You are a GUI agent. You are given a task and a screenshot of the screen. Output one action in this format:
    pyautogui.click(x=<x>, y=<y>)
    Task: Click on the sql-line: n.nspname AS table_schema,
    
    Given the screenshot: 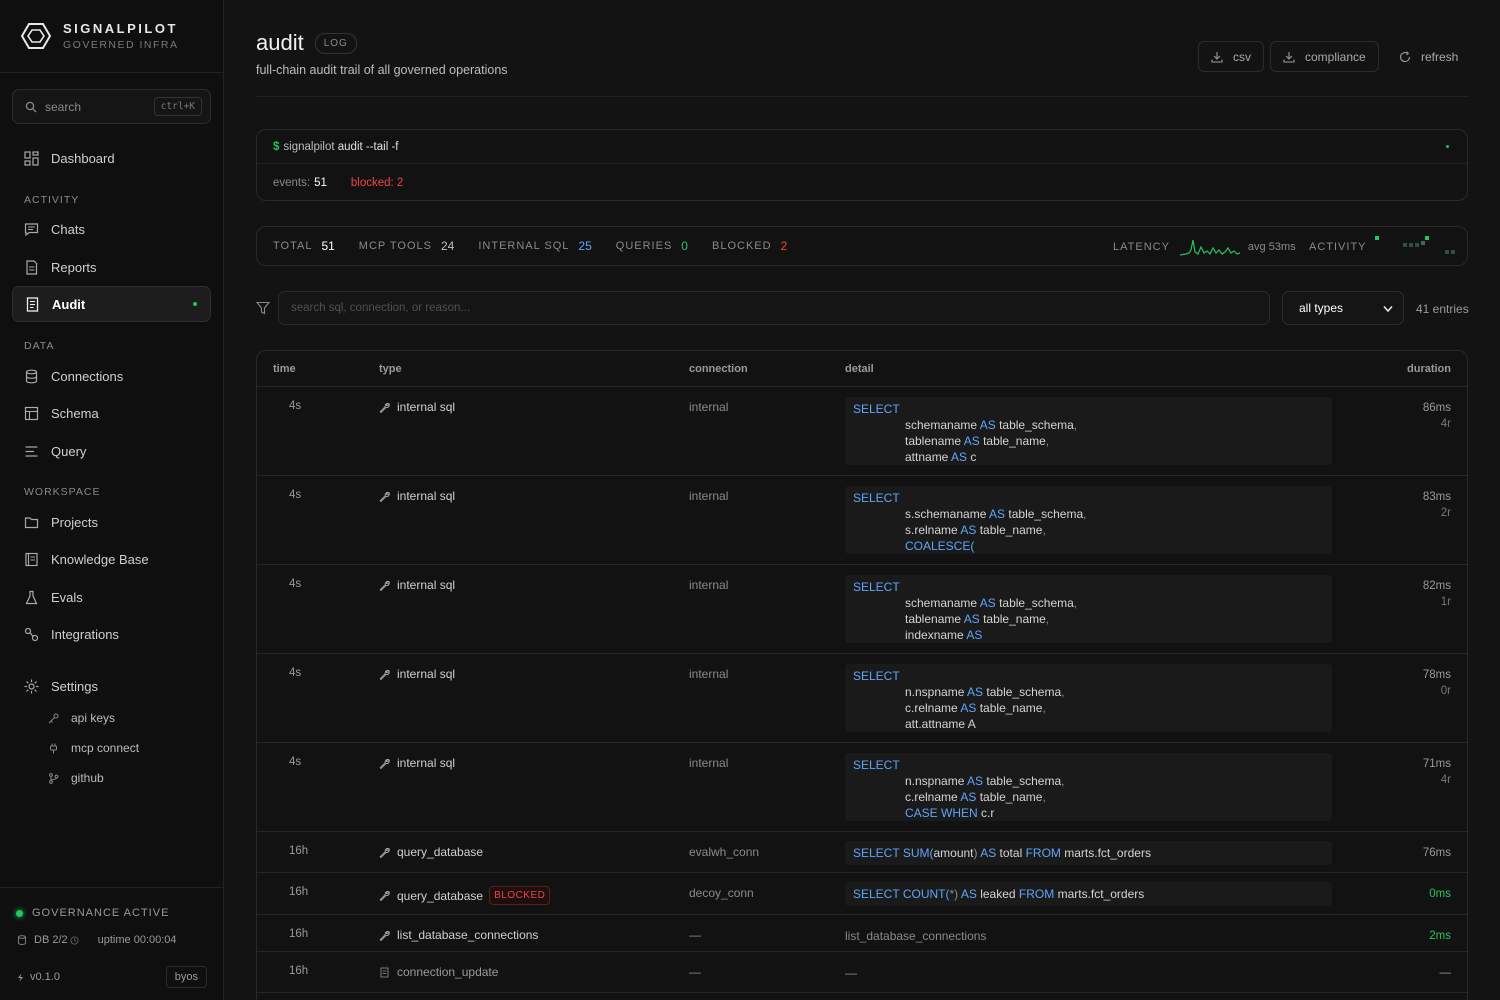 What is the action you would take?
    pyautogui.click(x=1088, y=692)
    